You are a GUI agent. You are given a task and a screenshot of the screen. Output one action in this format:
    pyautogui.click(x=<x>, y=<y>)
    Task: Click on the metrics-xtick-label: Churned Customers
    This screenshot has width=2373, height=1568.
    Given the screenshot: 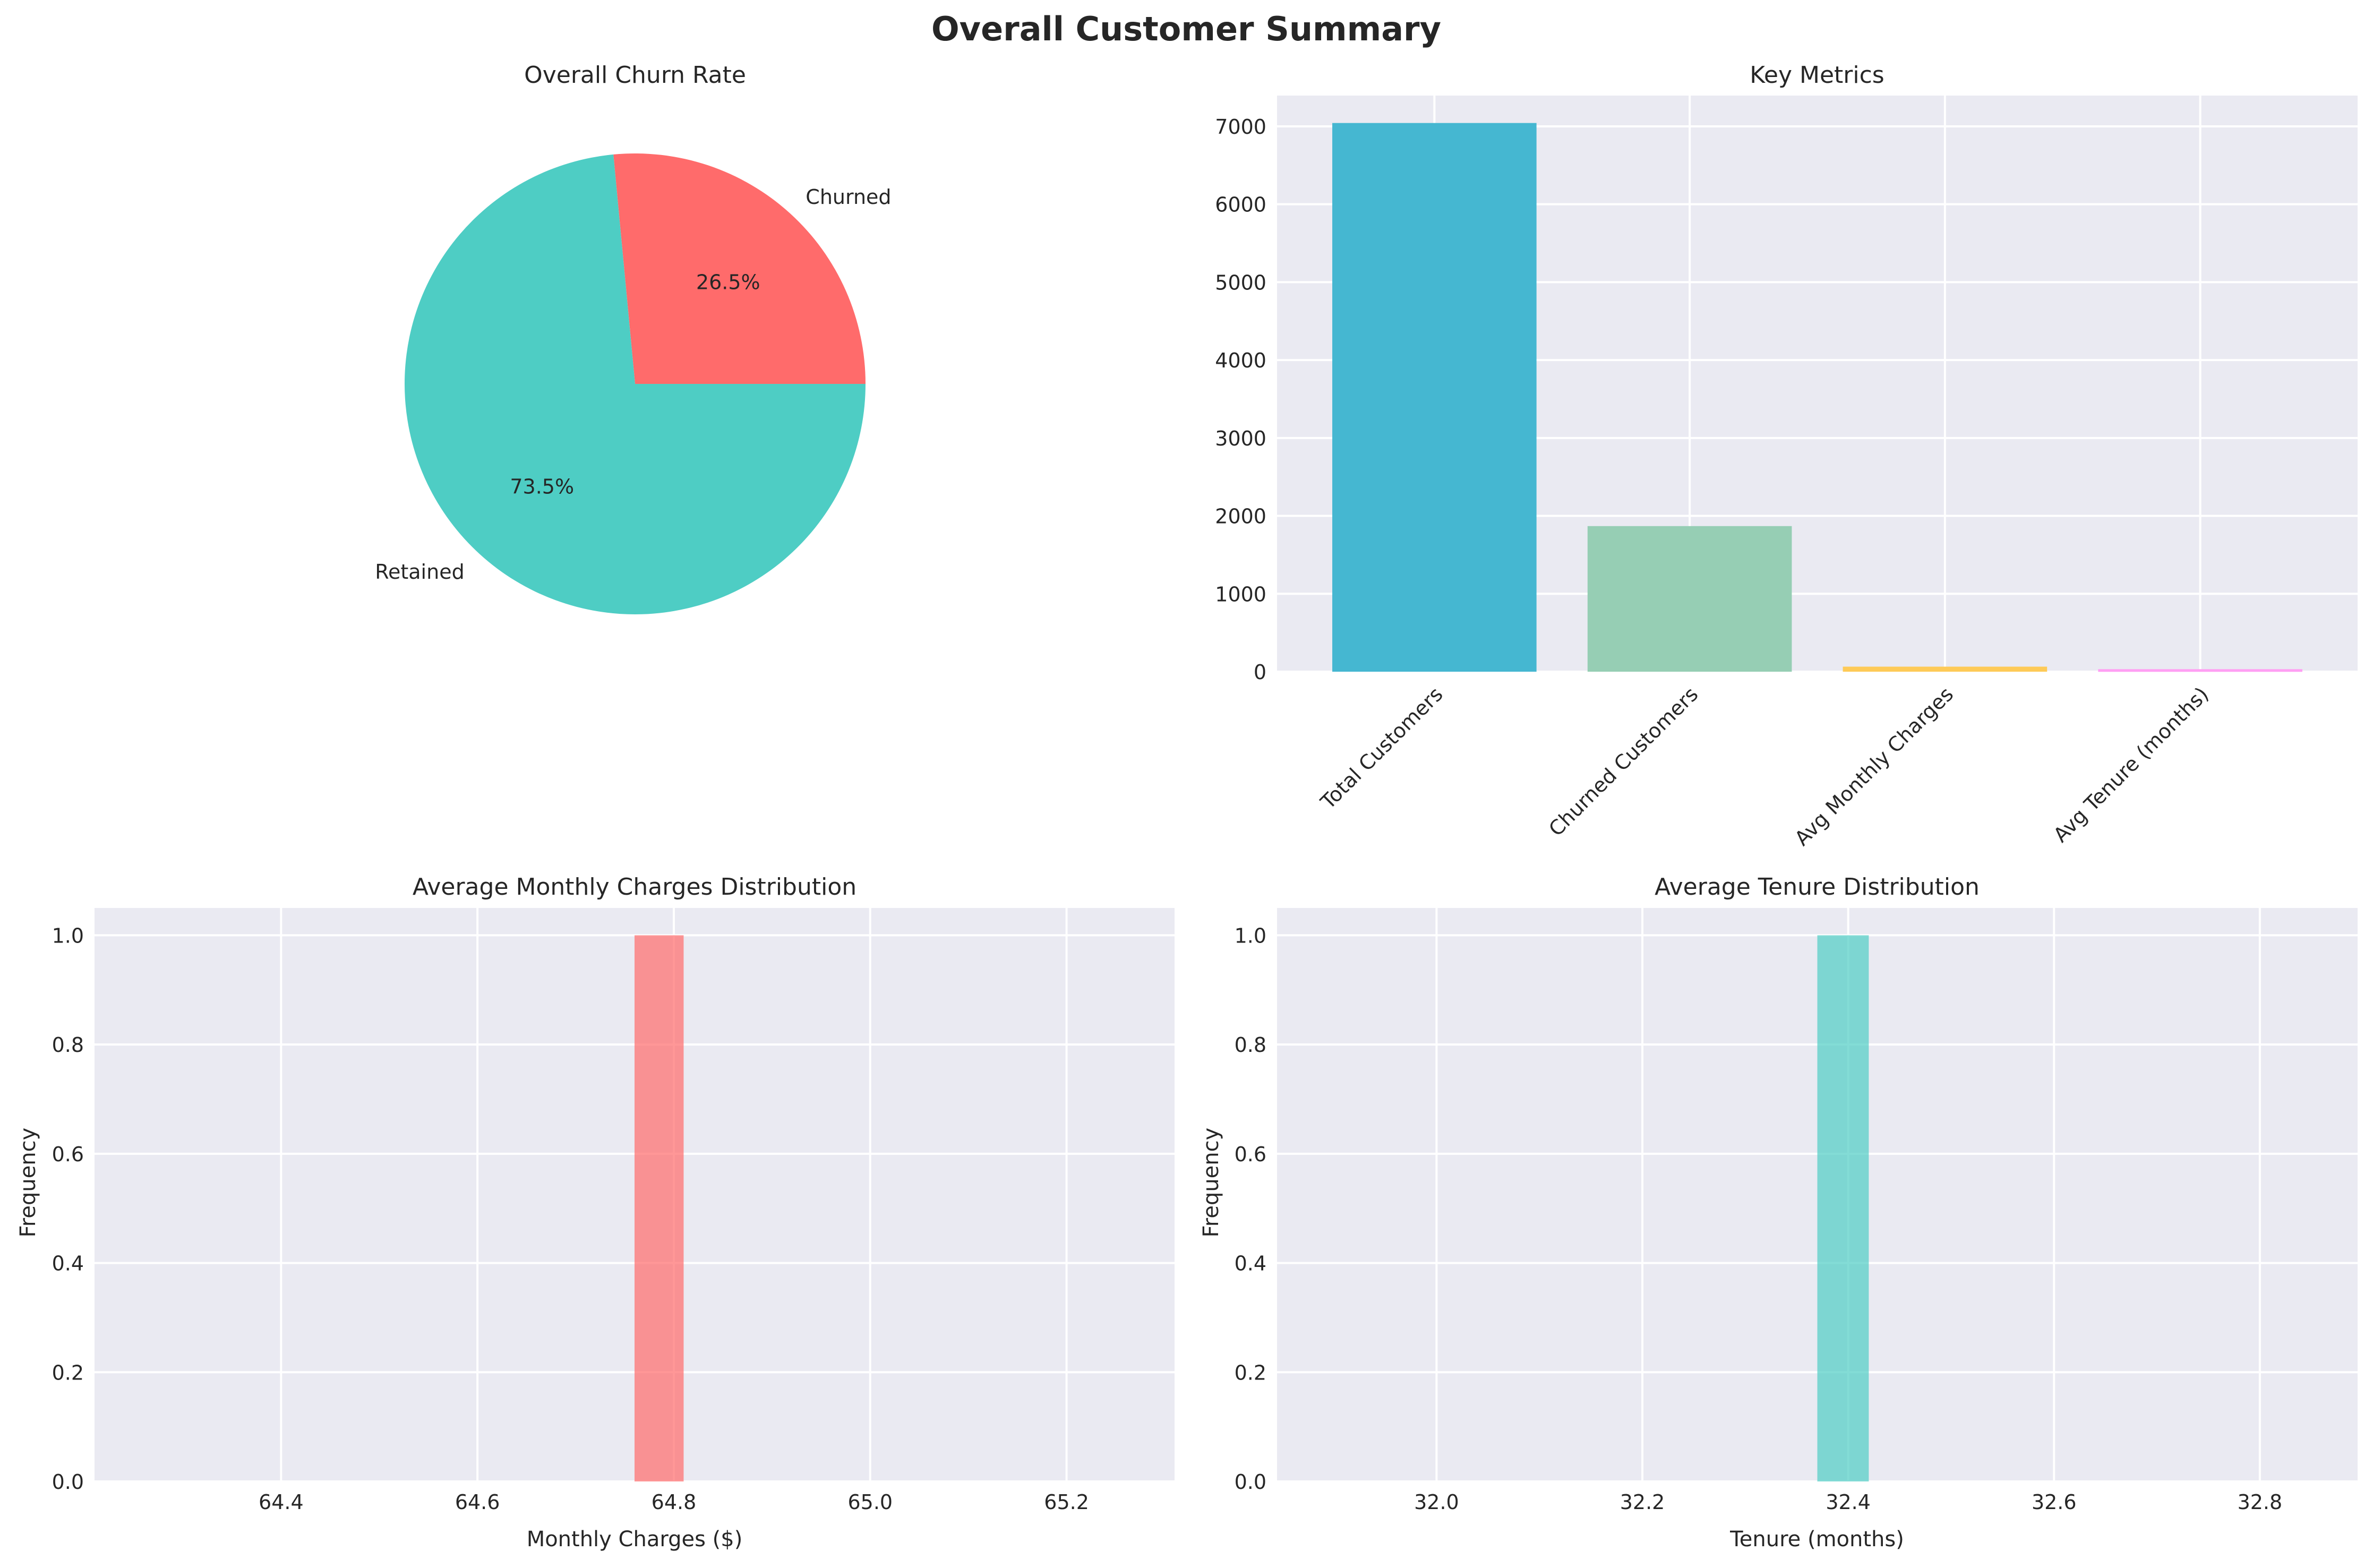 What is the action you would take?
    pyautogui.click(x=1623, y=761)
    